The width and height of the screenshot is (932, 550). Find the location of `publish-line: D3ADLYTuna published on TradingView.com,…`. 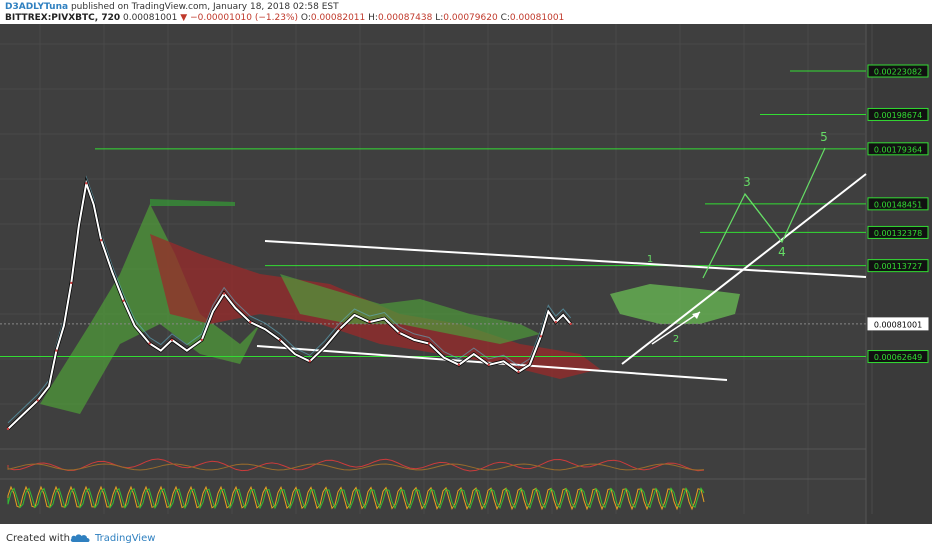

publish-line: D3ADLYTuna published on TradingView.com,… is located at coordinates (172, 7).